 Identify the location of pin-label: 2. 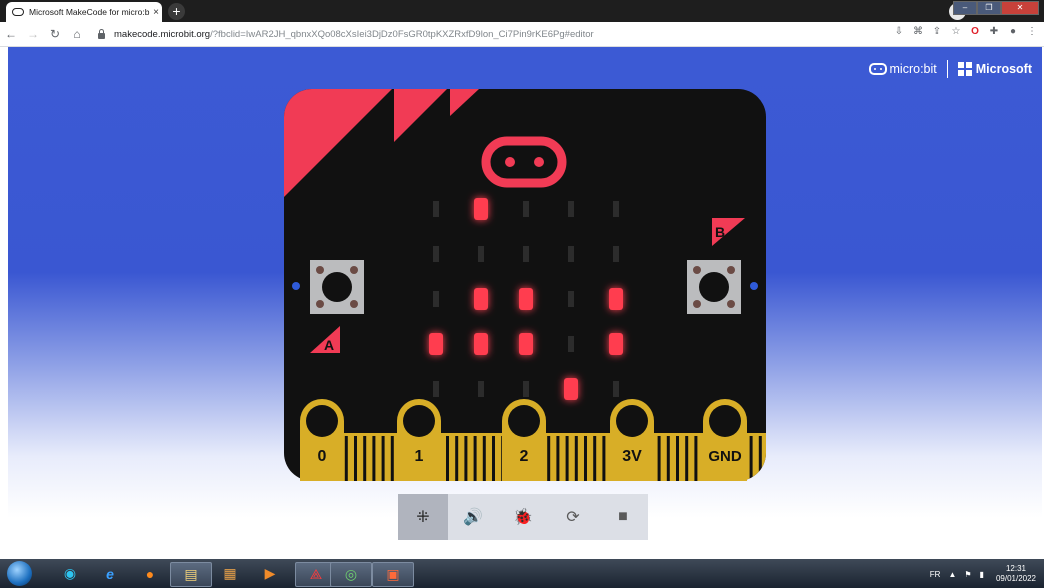
(524, 456).